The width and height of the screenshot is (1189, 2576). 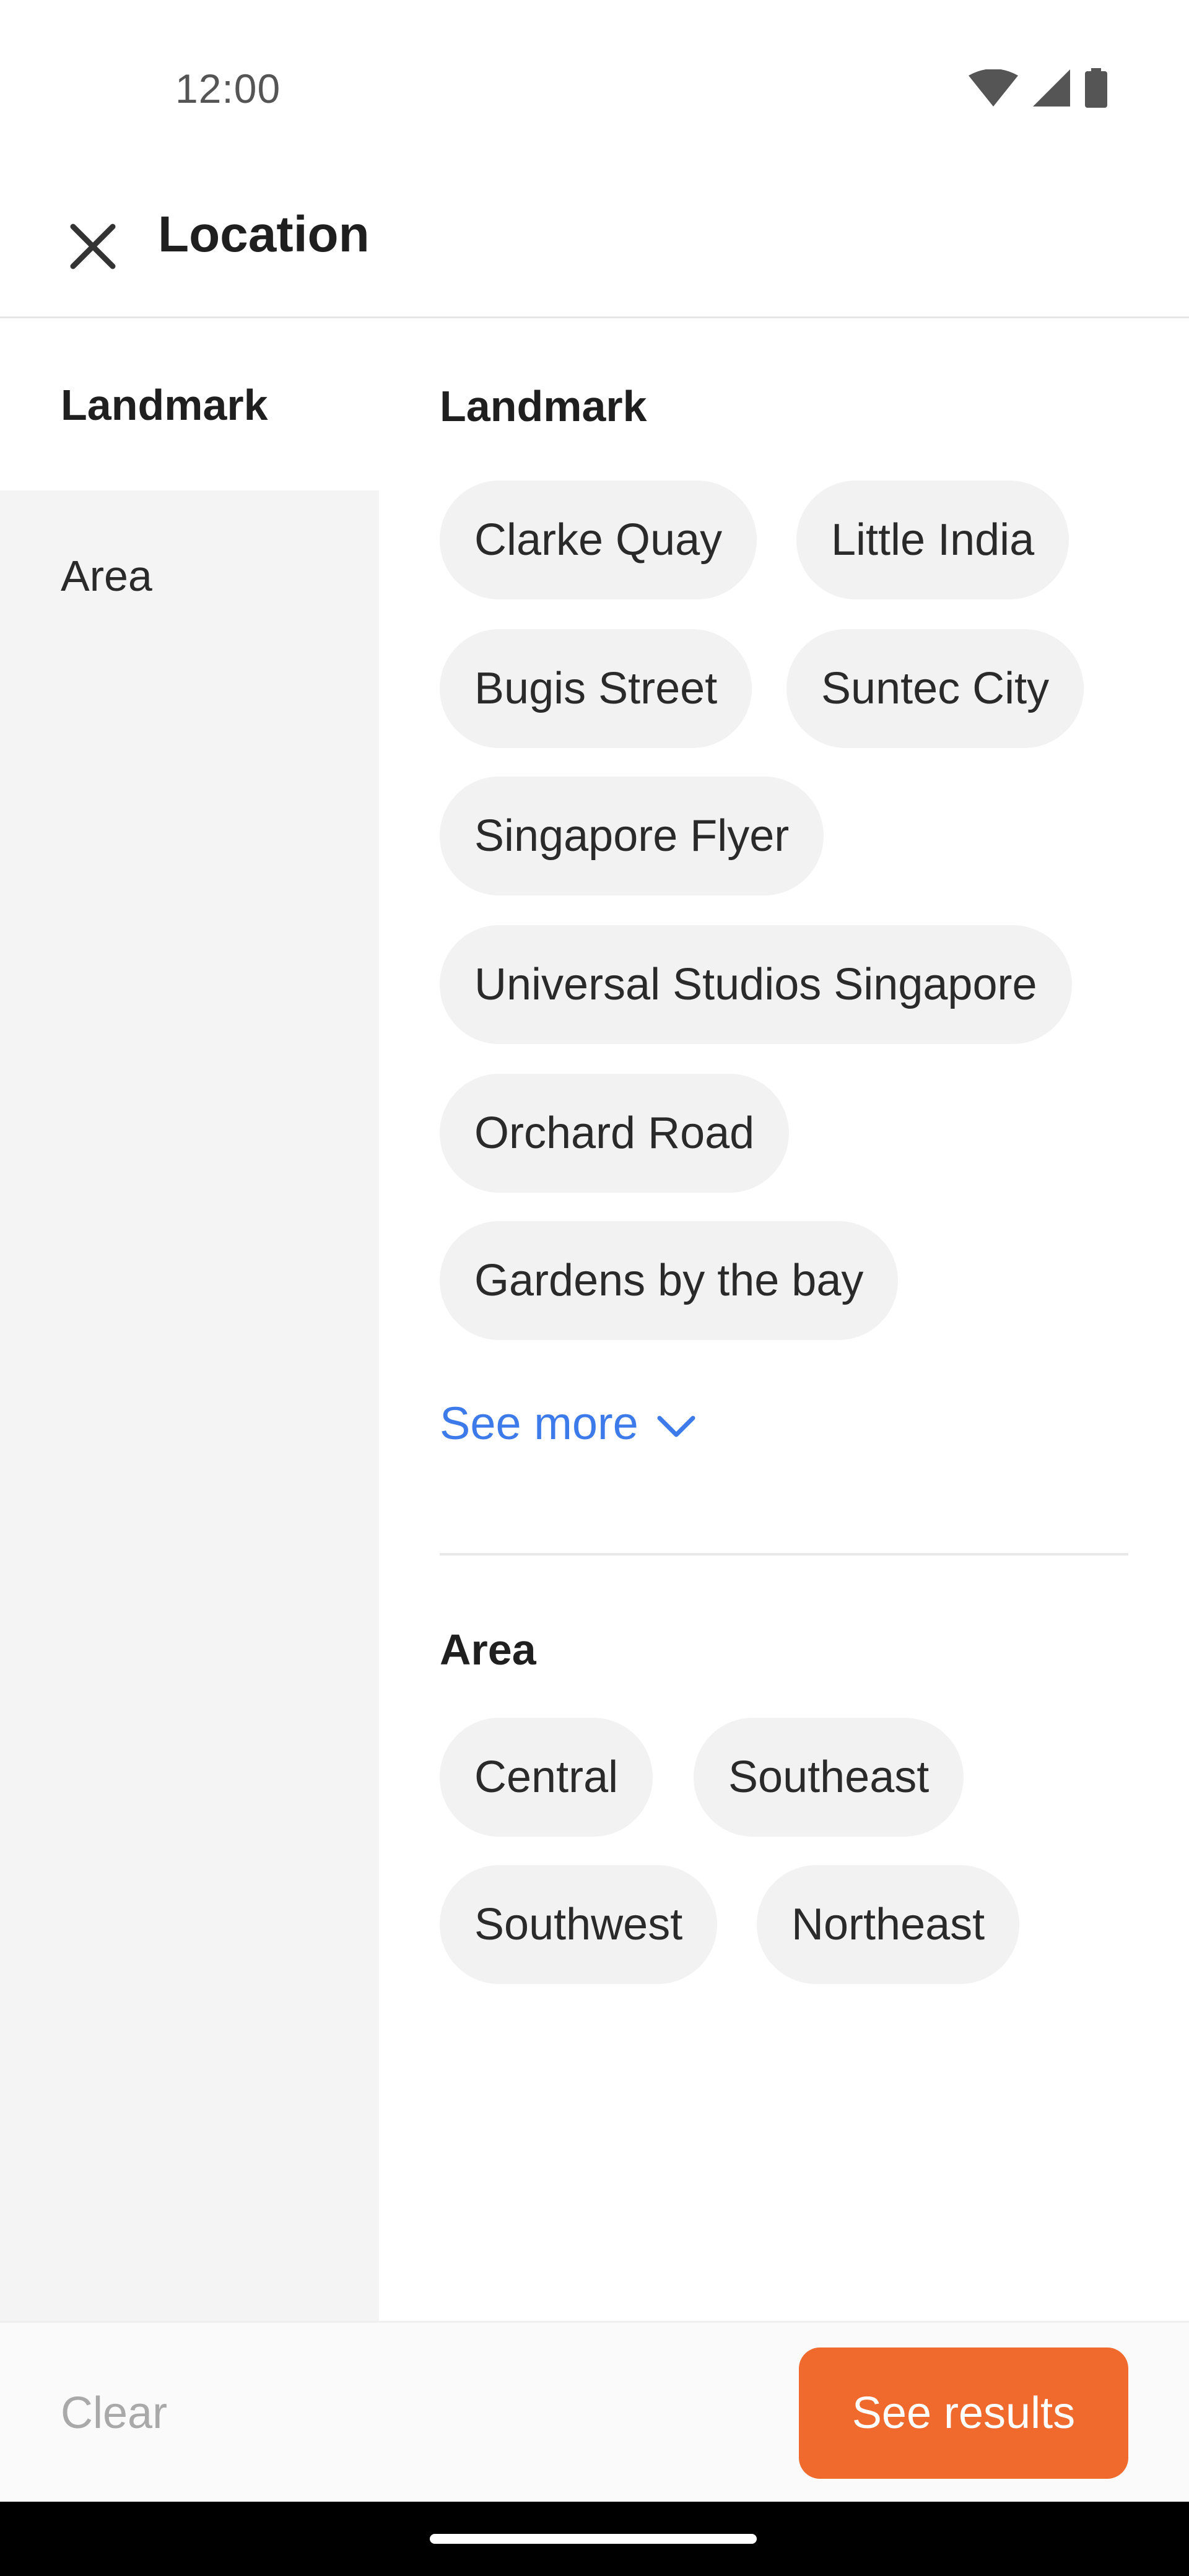 What do you see at coordinates (539, 1423) in the screenshot?
I see `see-more-label: See more` at bounding box center [539, 1423].